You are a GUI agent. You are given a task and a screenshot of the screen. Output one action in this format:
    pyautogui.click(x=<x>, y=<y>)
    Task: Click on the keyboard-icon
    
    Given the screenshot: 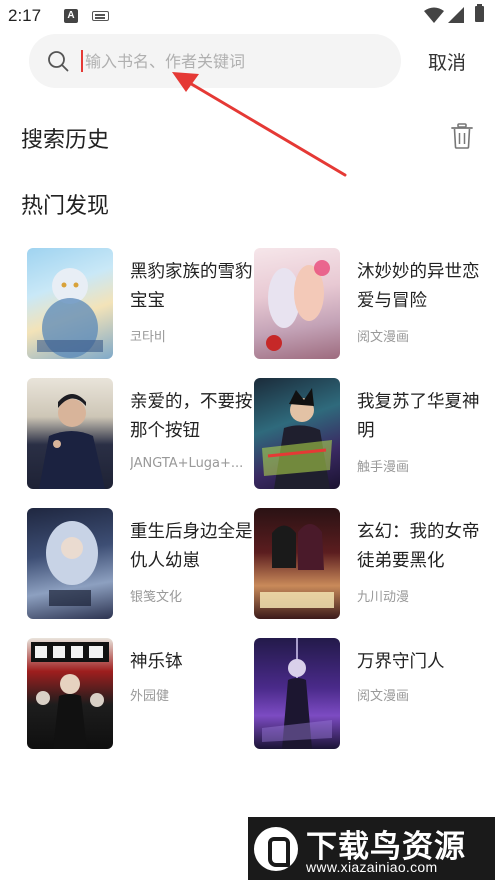 What is the action you would take?
    pyautogui.click(x=100, y=16)
    